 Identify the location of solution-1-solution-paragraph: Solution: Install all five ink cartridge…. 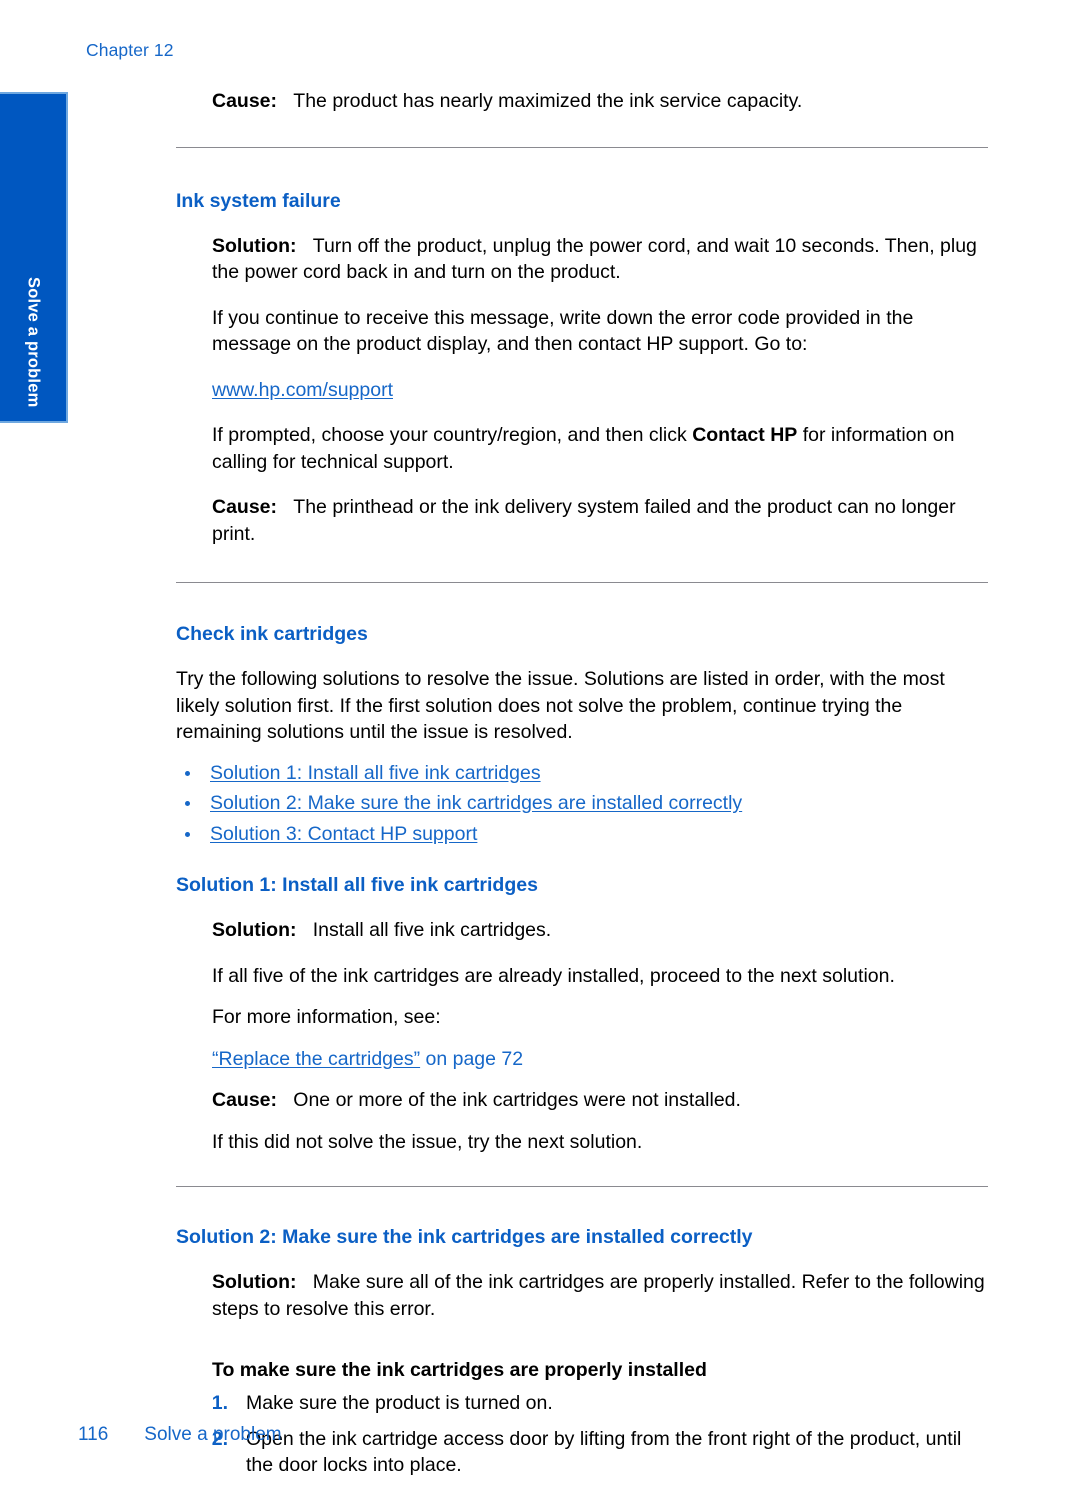
(600, 930).